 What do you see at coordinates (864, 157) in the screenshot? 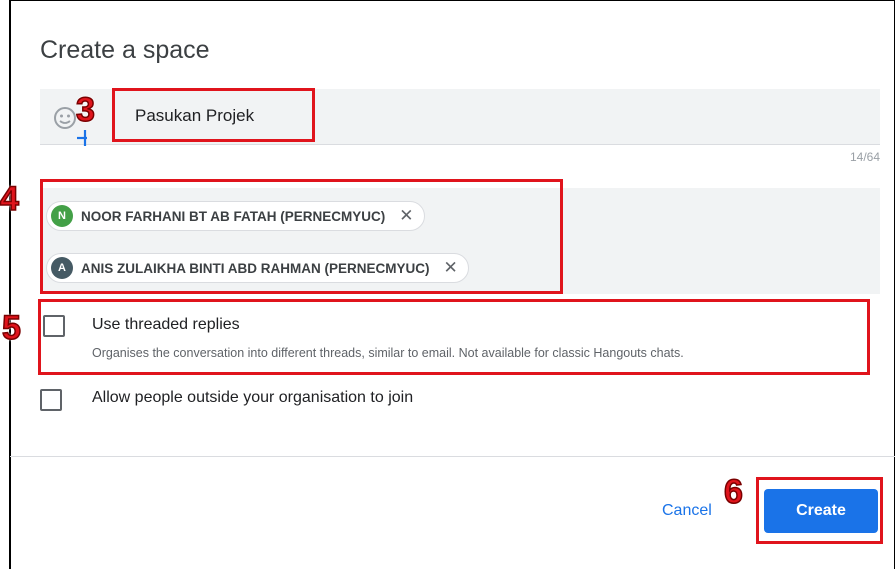
I see `name-char-counter: 14/64` at bounding box center [864, 157].